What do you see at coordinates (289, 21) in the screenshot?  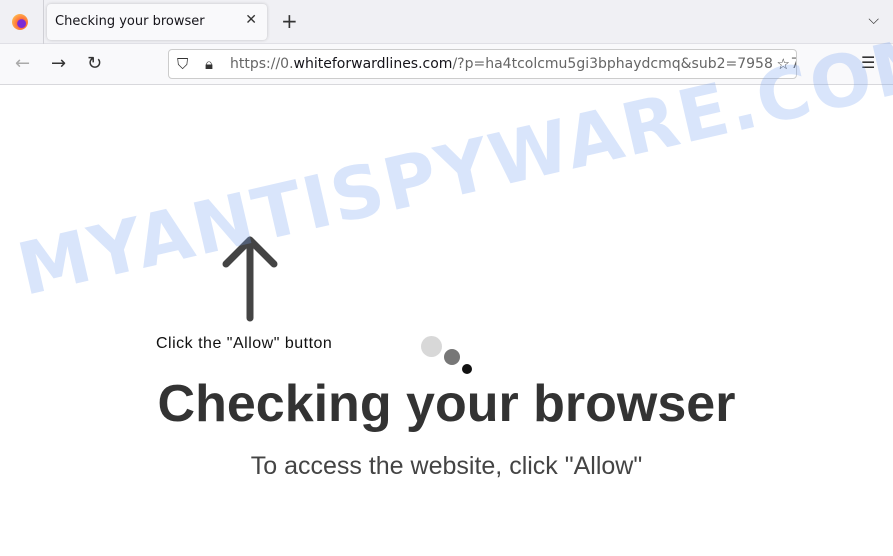 I see `new-tab-button: +` at bounding box center [289, 21].